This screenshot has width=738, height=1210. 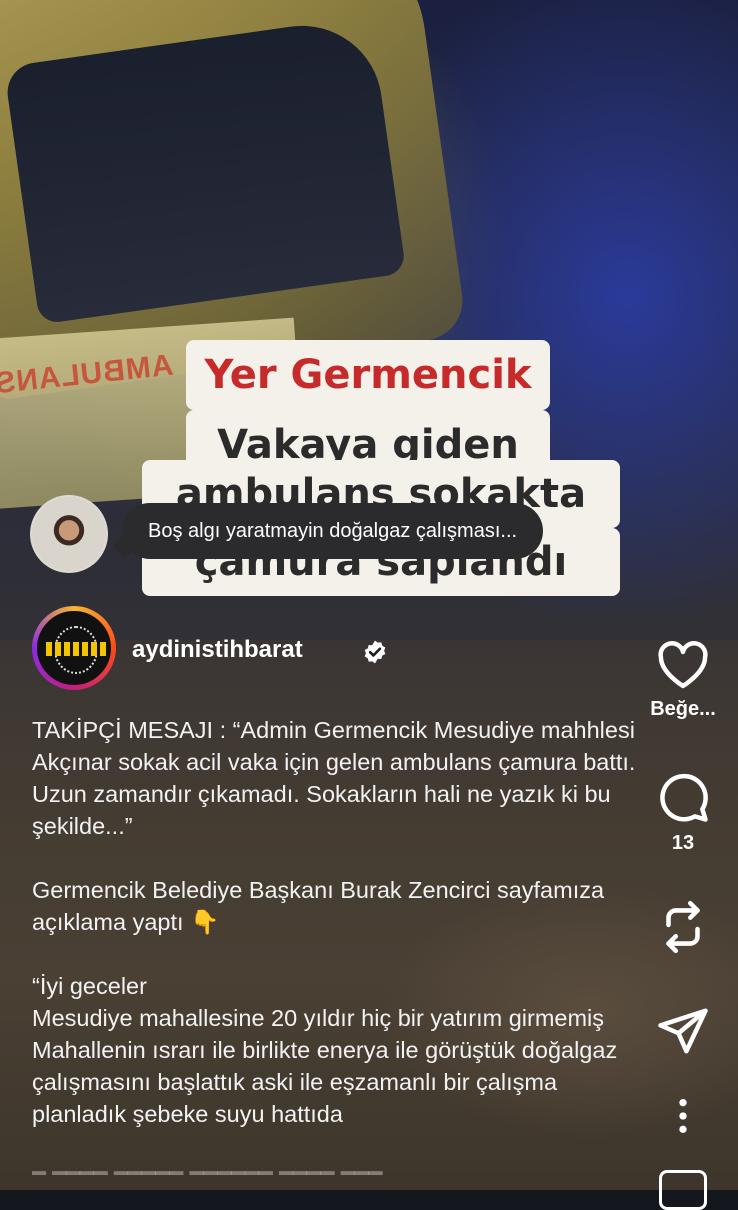 What do you see at coordinates (375, 652) in the screenshot?
I see `verified-badge-icon` at bounding box center [375, 652].